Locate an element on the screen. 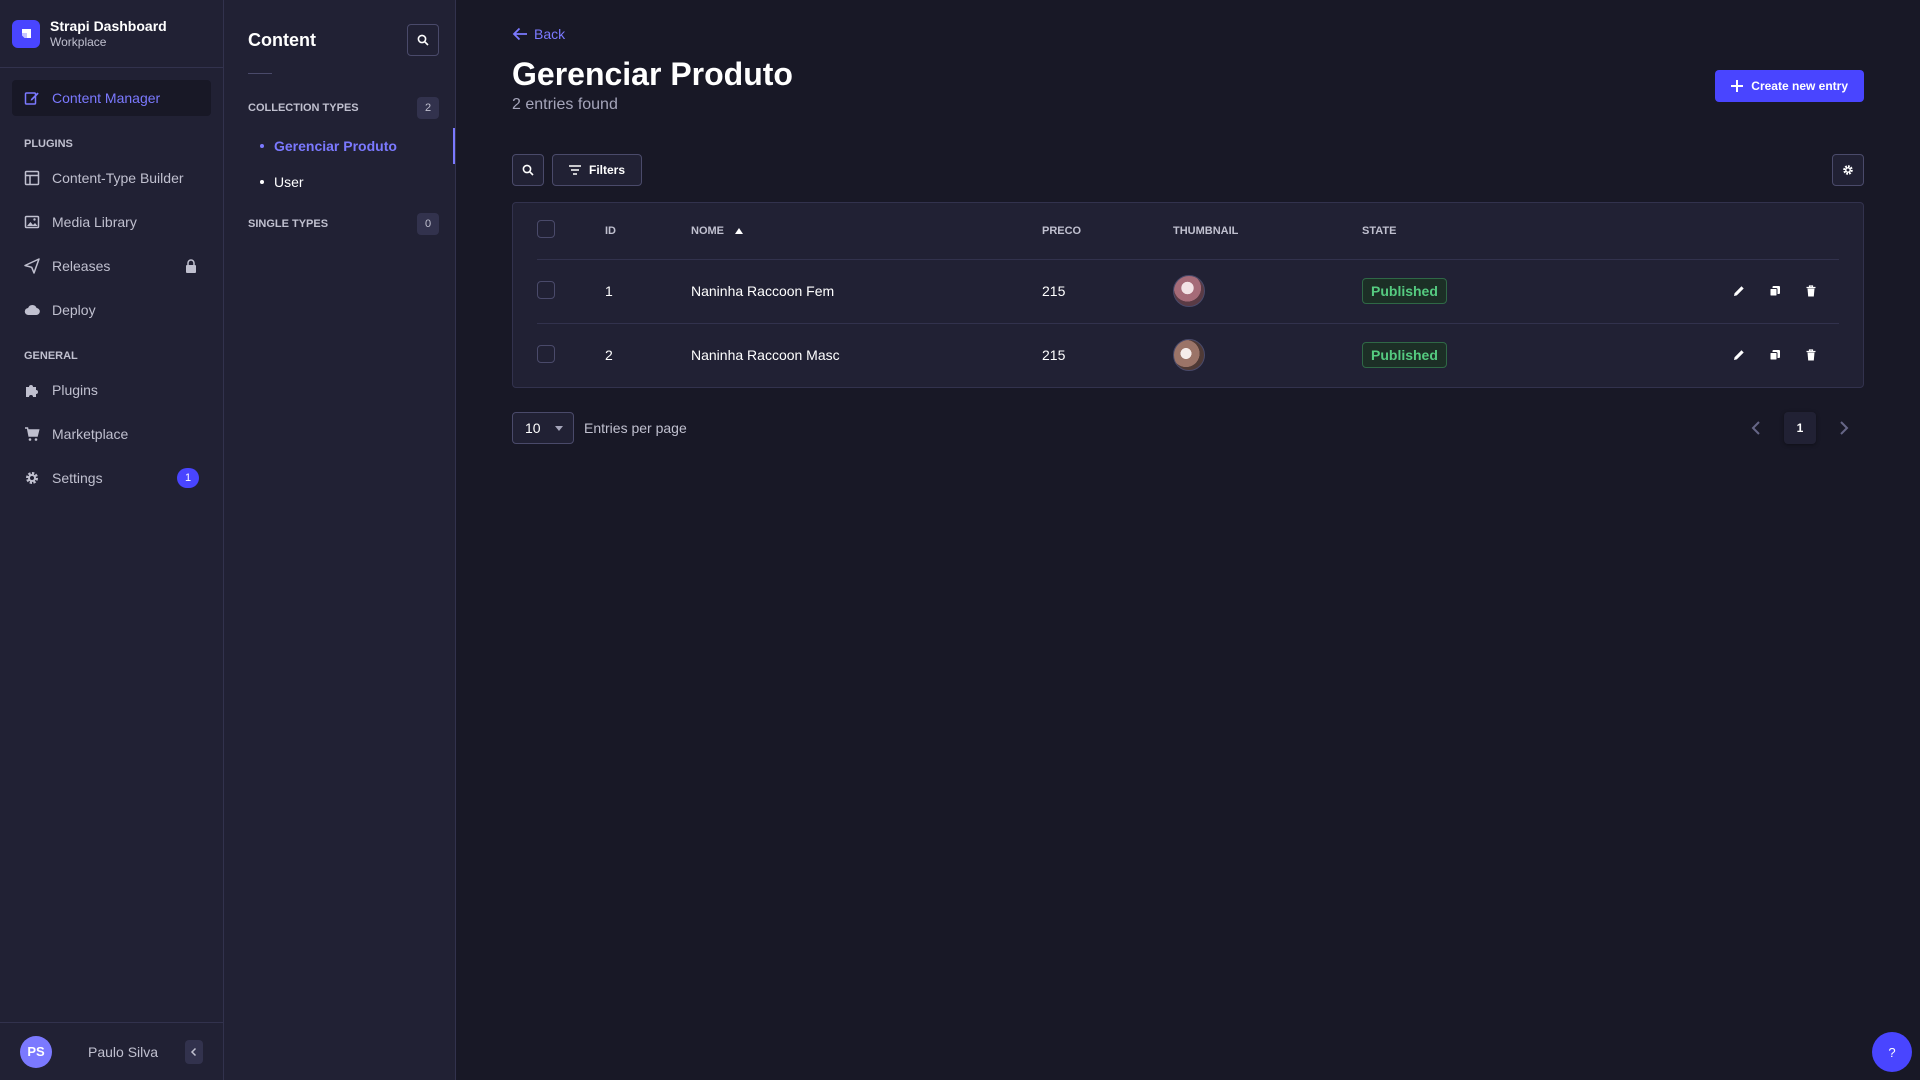  table-row: 1 Naninha Raccoon Fem 215 Published is located at coordinates (1188, 291).